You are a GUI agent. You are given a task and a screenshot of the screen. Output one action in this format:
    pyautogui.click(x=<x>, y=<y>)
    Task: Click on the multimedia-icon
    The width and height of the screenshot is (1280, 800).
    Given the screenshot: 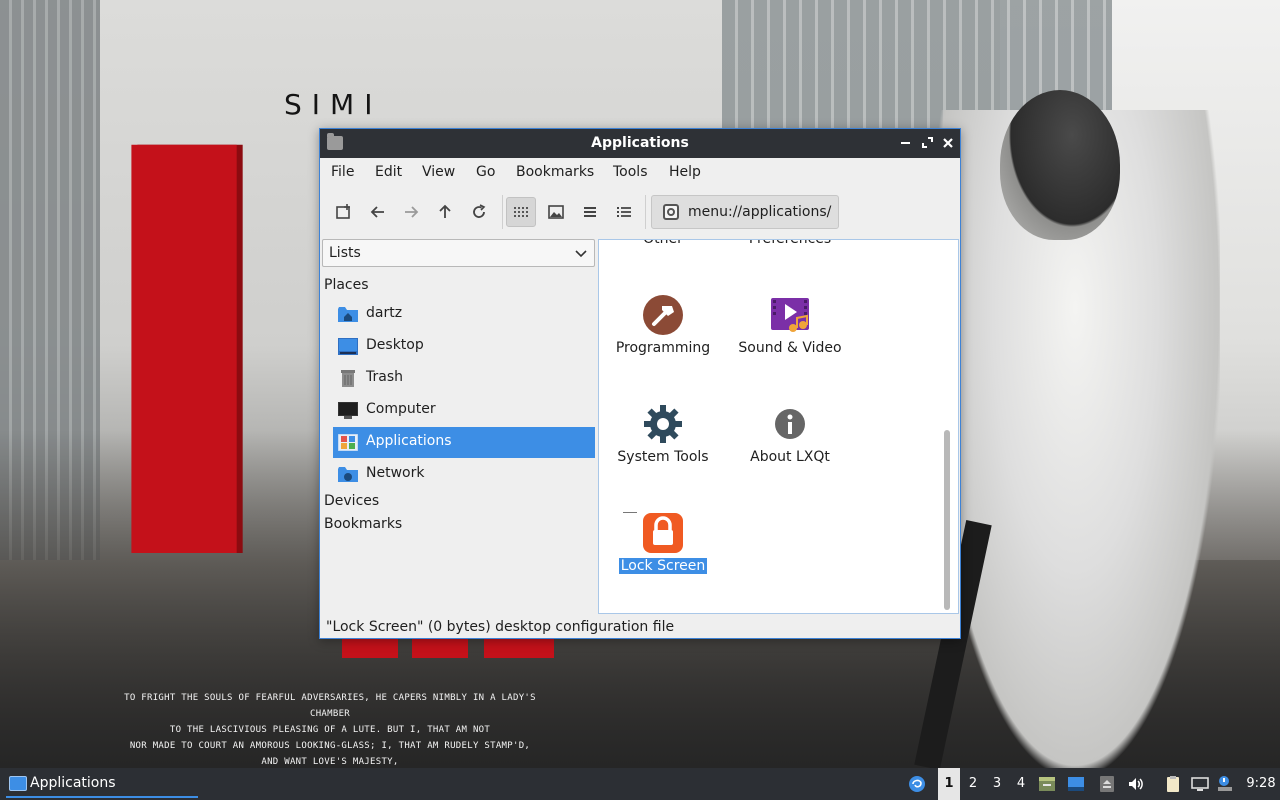 What is the action you would take?
    pyautogui.click(x=790, y=315)
    